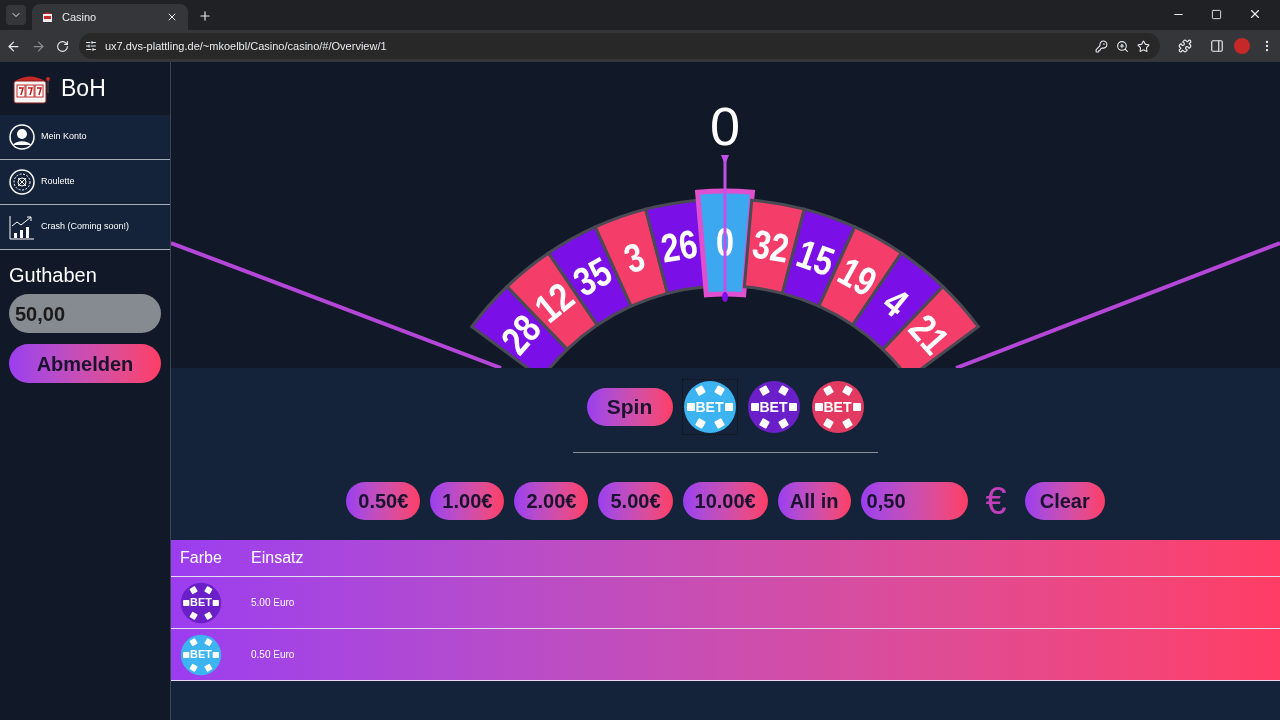 Image resolution: width=1280 pixels, height=720 pixels. What do you see at coordinates (636, 257) in the screenshot?
I see `wheel-number: 3` at bounding box center [636, 257].